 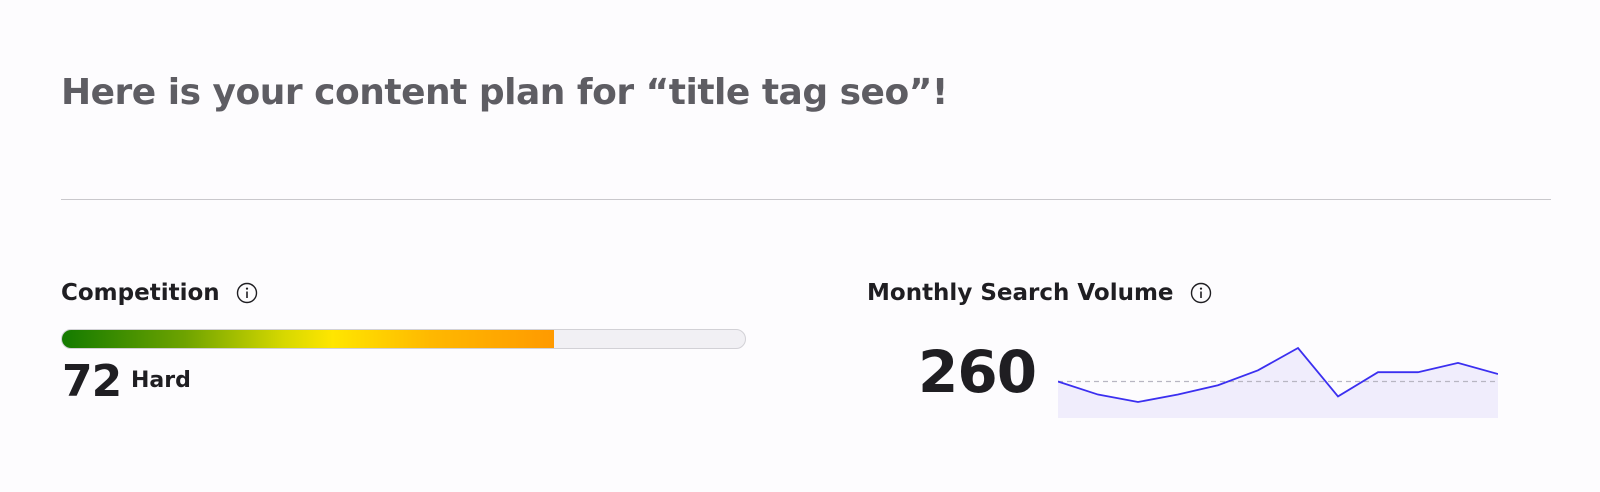 I want to click on search-volume-value: 260, so click(x=977, y=372).